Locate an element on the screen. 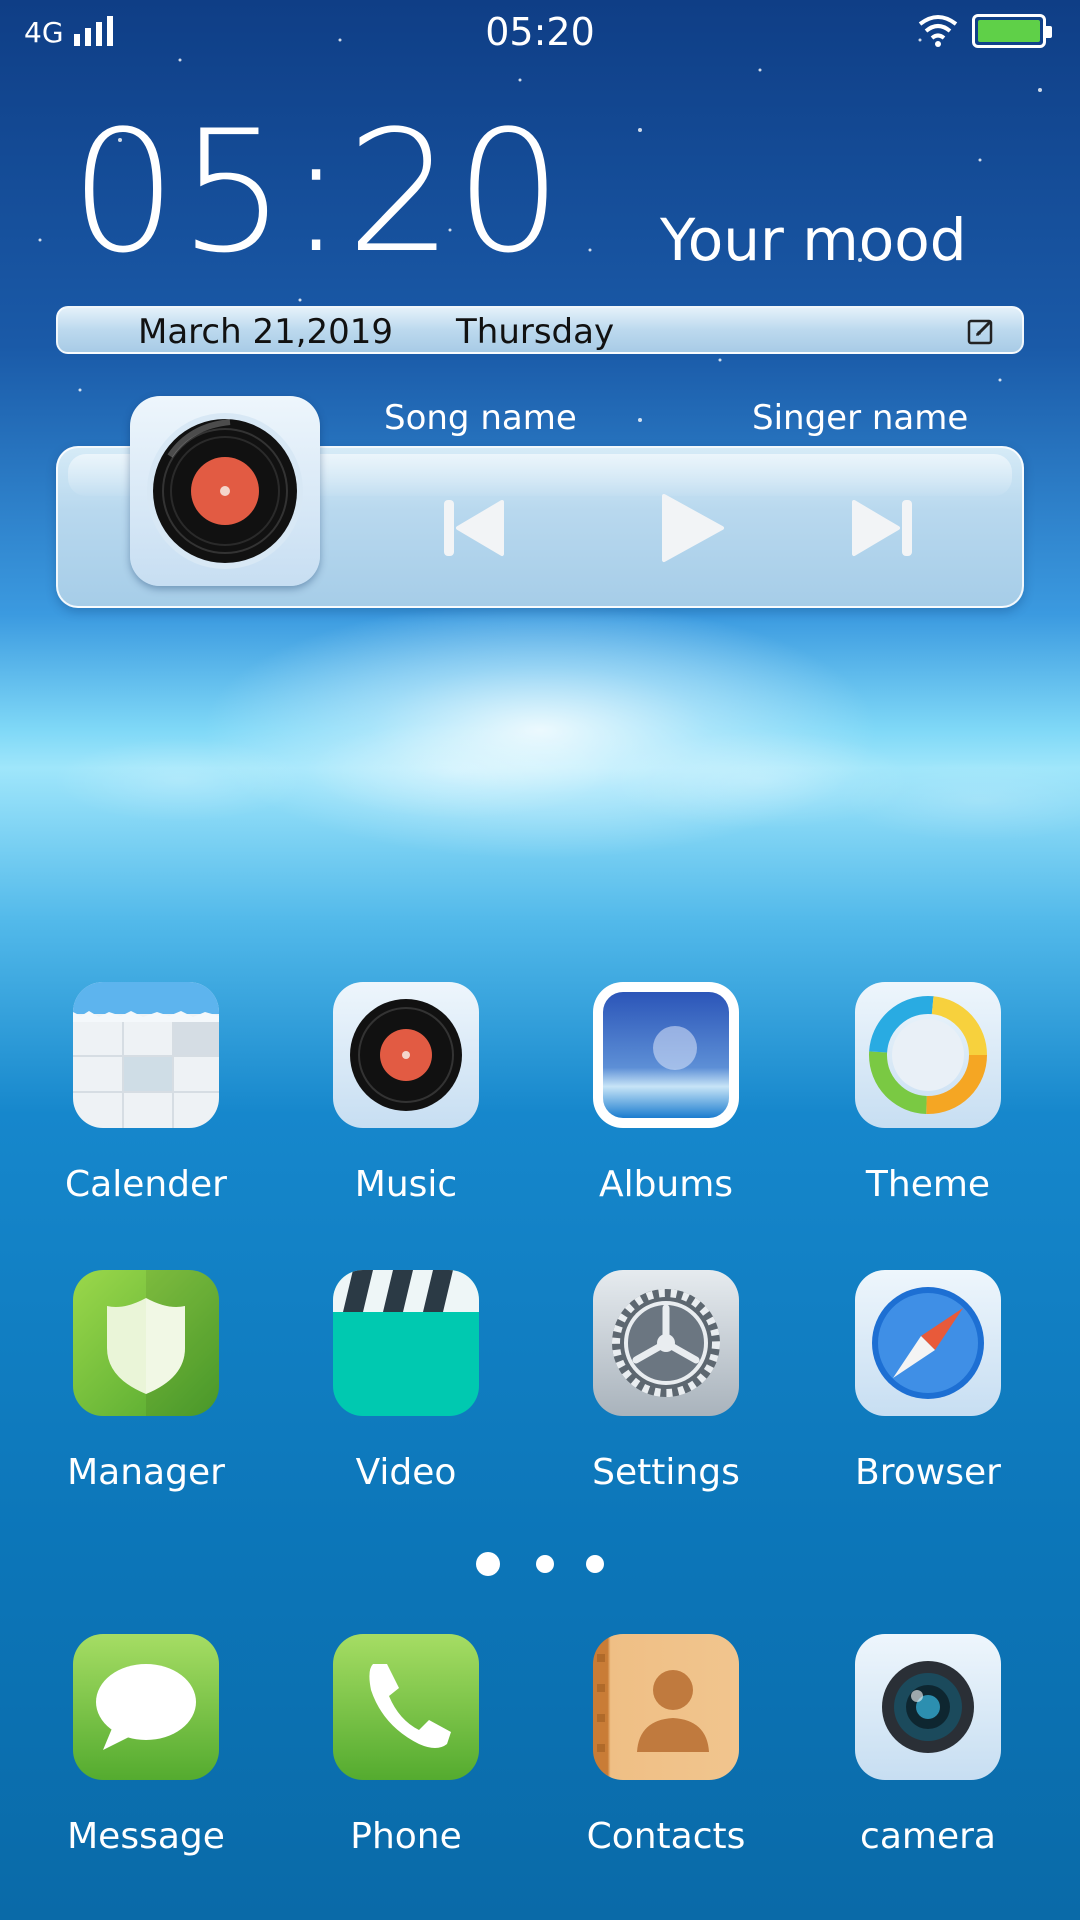  singer-name: Singer name is located at coordinates (860, 418).